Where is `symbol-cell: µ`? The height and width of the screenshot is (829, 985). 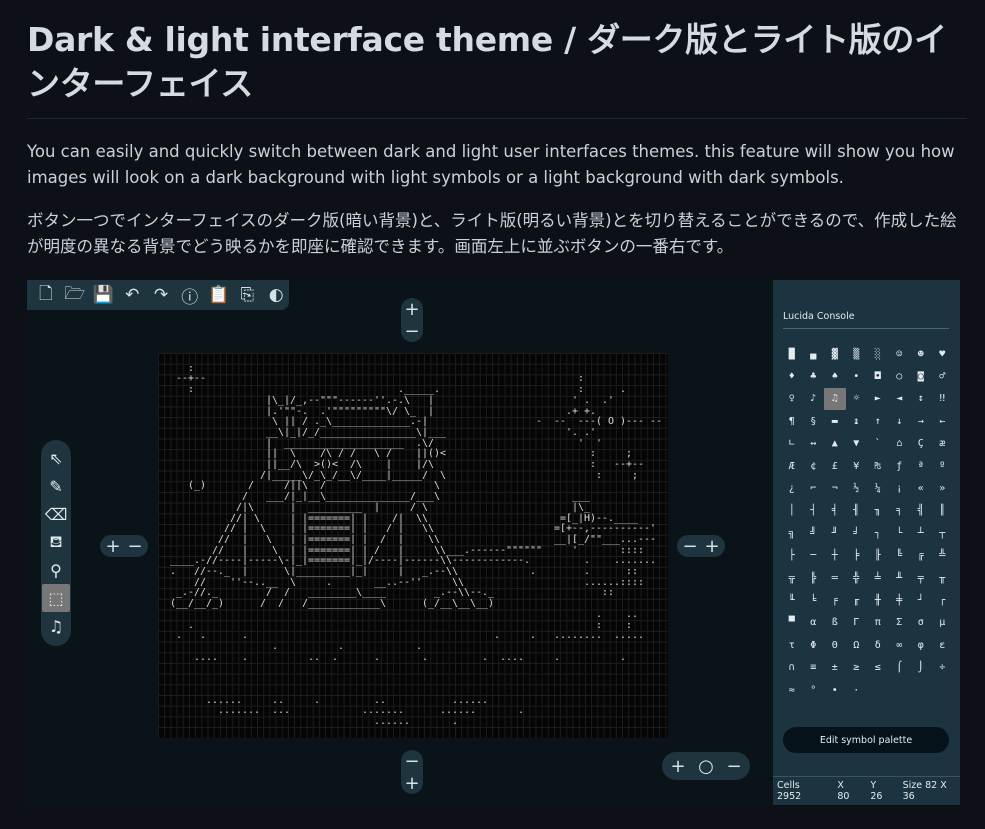 symbol-cell: µ is located at coordinates (943, 623).